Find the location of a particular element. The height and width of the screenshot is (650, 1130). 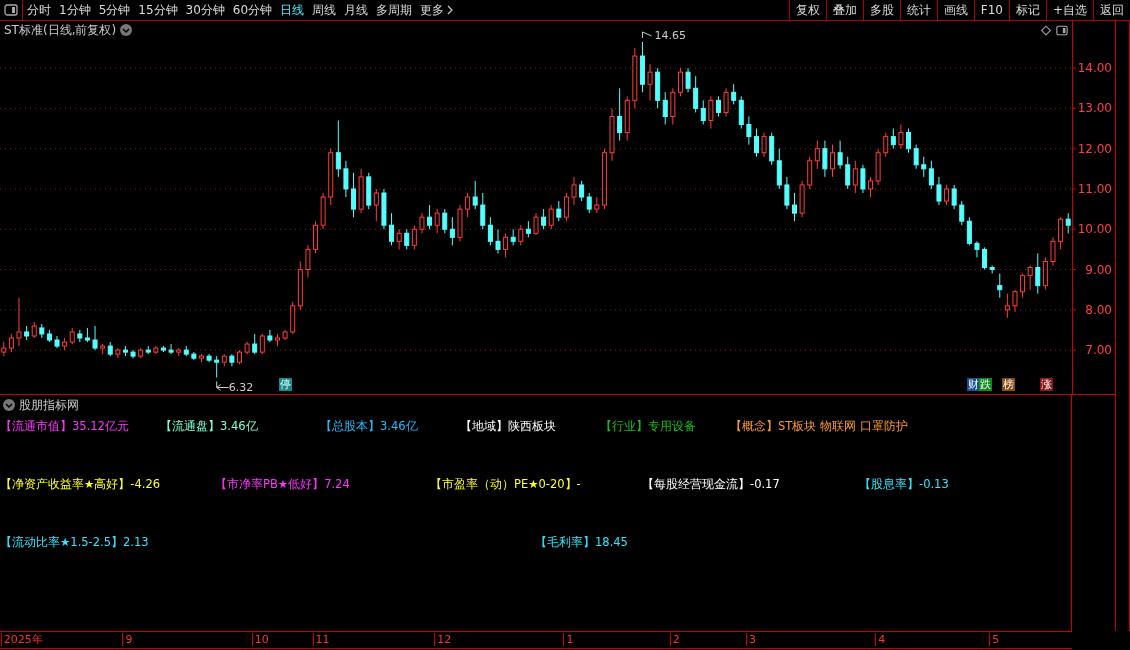

price-tick: 9.00 is located at coordinates (1098, 269).